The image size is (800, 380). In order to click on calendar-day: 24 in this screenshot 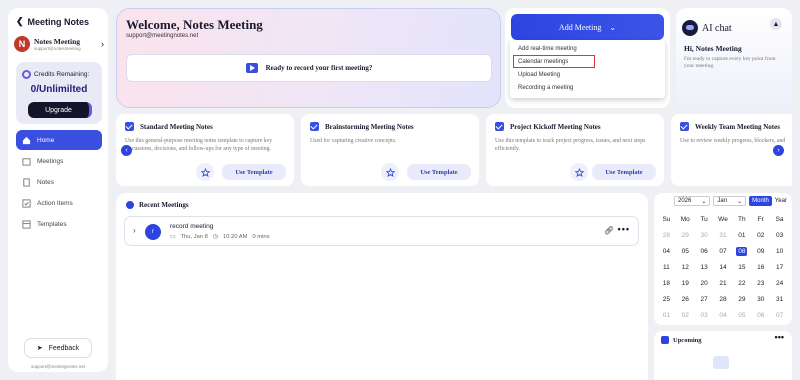, I will do `click(779, 283)`.